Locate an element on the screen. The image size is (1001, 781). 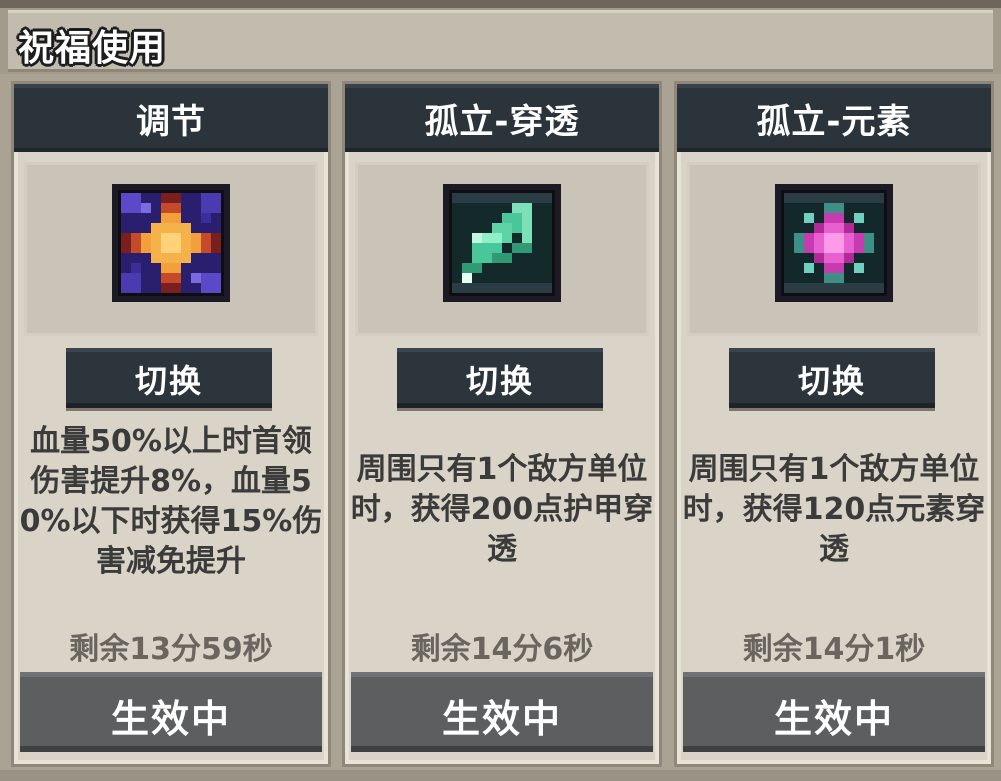
top-border is located at coordinates (500, 4).